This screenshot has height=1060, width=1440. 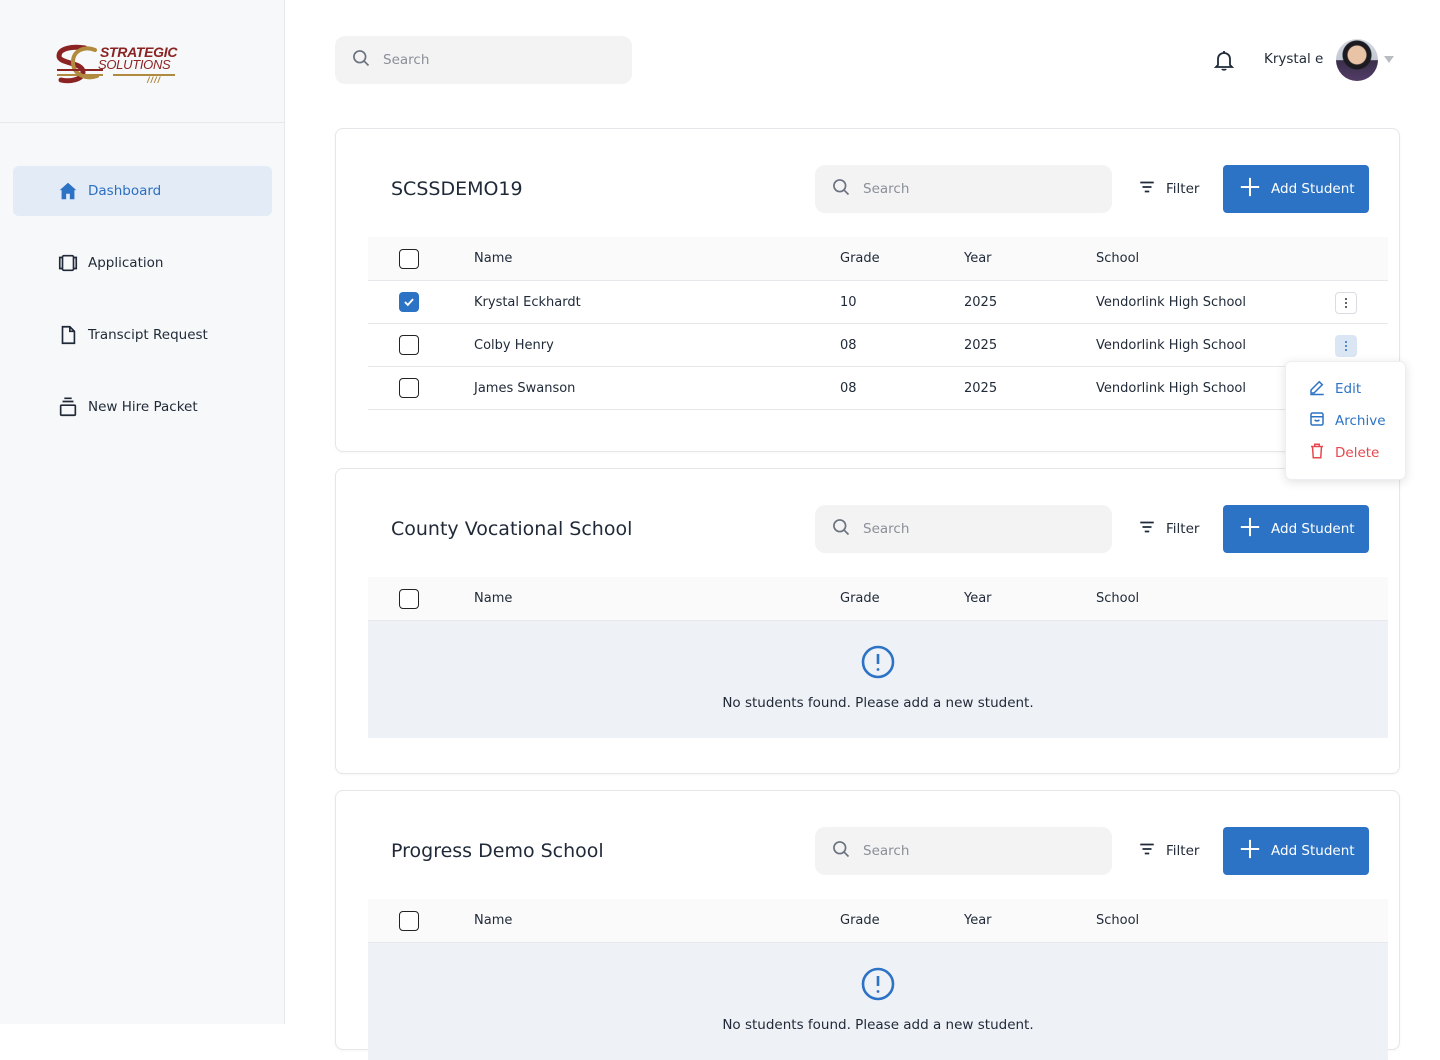 What do you see at coordinates (525, 388) in the screenshot?
I see `cell-name: James Swanson` at bounding box center [525, 388].